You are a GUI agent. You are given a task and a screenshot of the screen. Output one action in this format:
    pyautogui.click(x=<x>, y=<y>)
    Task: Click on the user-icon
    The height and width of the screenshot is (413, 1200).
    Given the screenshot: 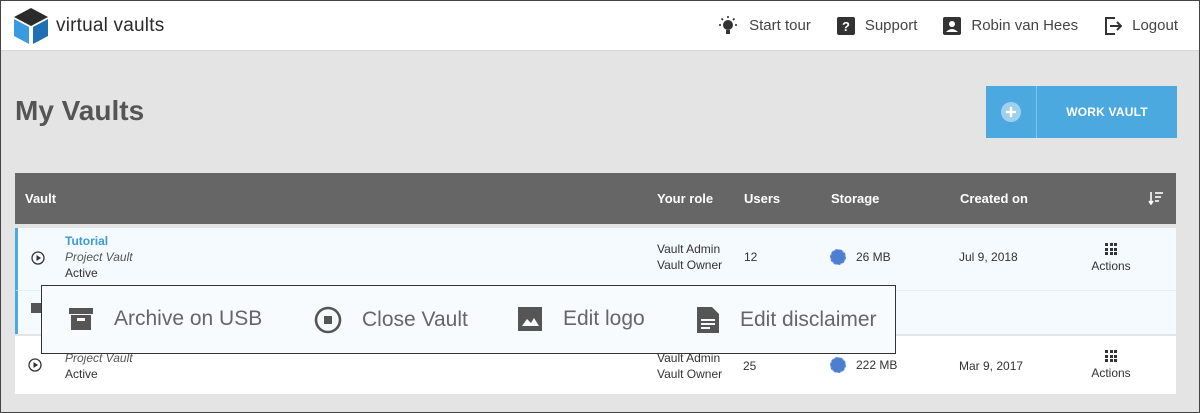 What is the action you would take?
    pyautogui.click(x=952, y=25)
    